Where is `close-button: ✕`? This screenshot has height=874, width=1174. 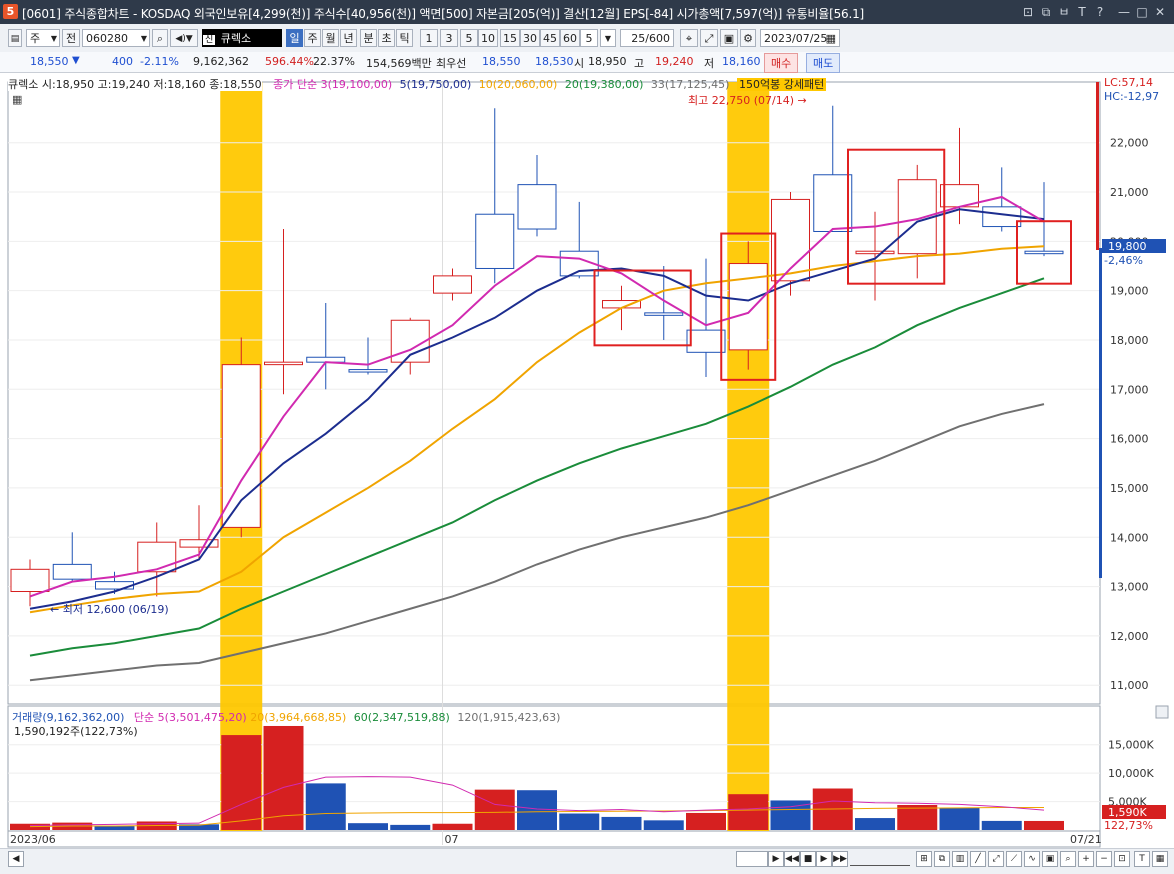
close-button: ✕ is located at coordinates (1160, 12).